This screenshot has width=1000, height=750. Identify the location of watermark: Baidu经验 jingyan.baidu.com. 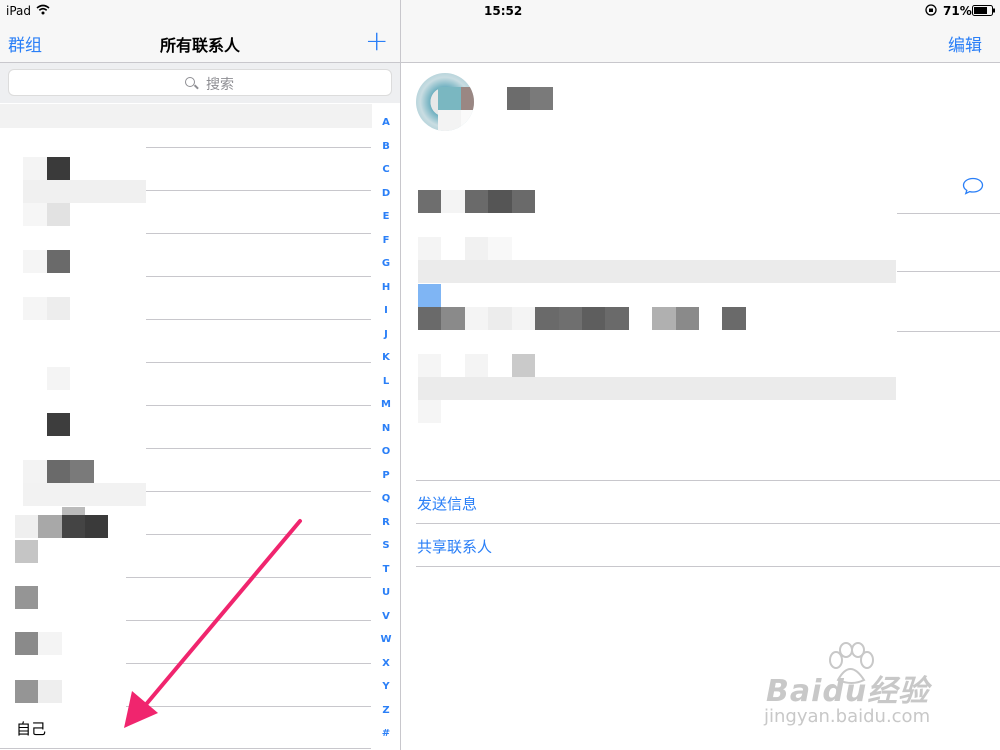
(880, 690).